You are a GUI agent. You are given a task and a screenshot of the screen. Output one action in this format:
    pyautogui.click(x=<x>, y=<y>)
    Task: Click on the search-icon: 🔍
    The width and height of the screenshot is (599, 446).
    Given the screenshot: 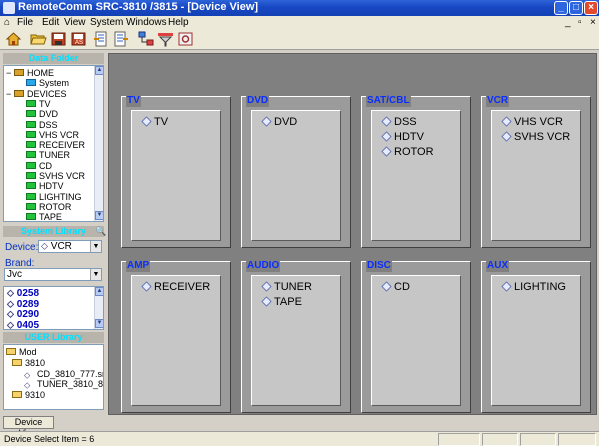 What is the action you would take?
    pyautogui.click(x=100, y=231)
    